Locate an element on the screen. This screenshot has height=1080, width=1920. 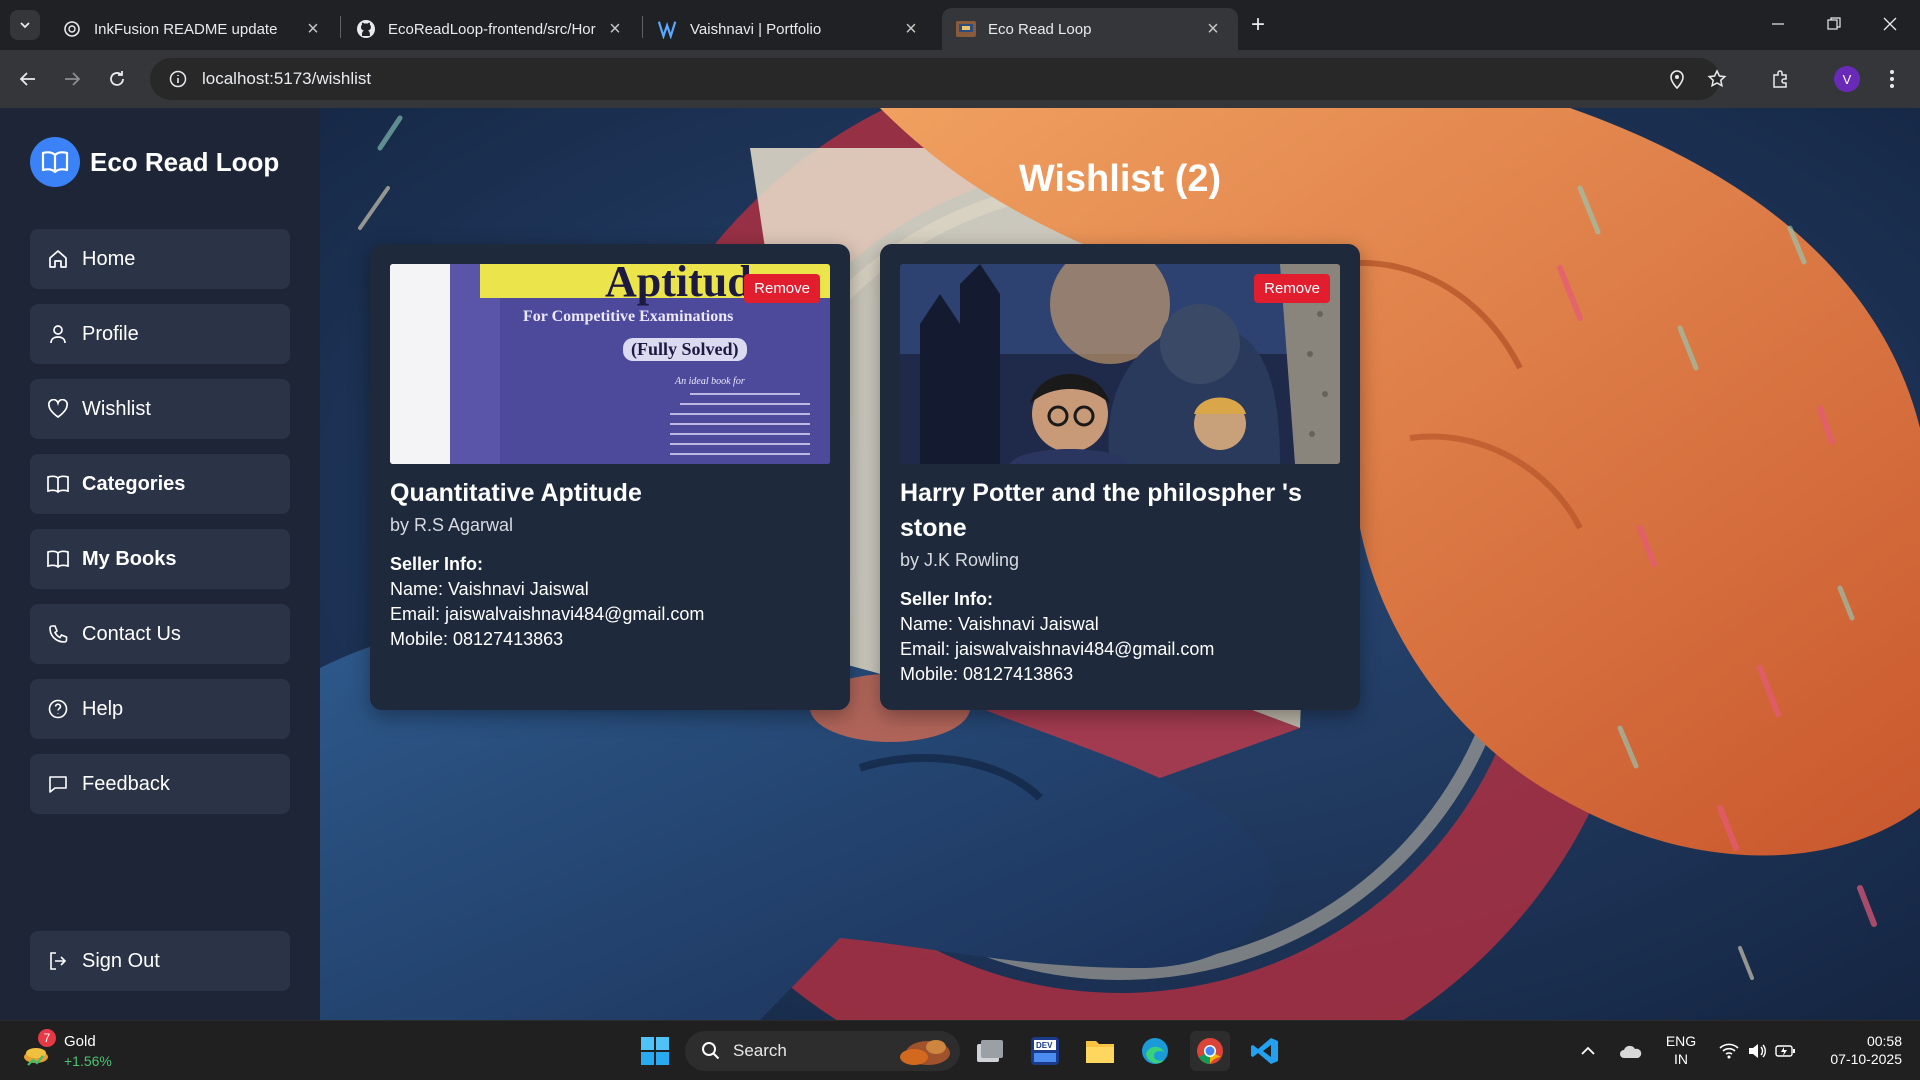
task-view-button is located at coordinates (990, 1051).